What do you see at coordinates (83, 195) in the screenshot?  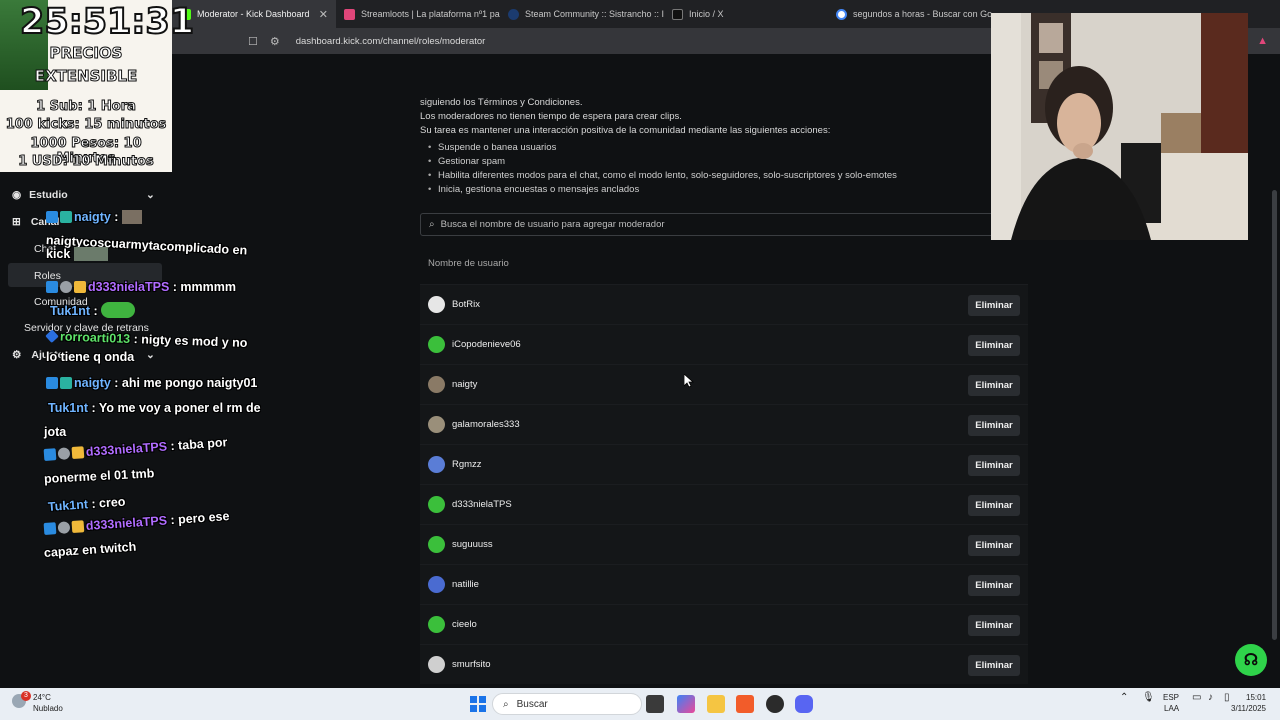 I see `sidebar-item-studio: ◉ Estudio ⌄` at bounding box center [83, 195].